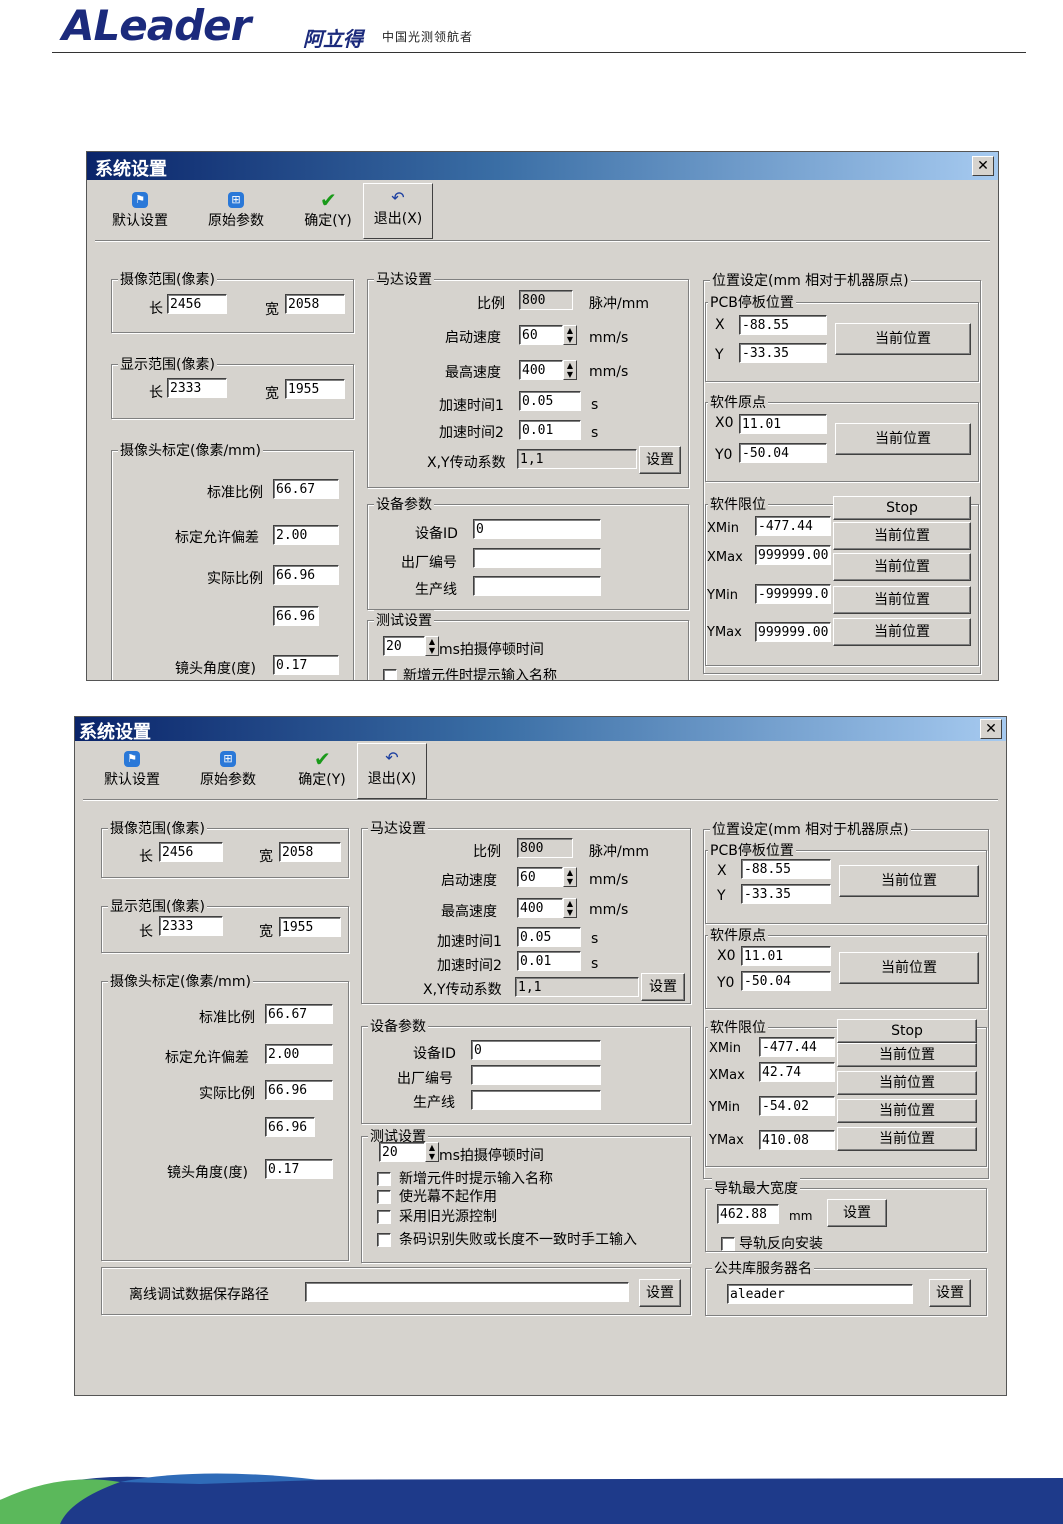  I want to click on check-icon: ✔, so click(322, 759).